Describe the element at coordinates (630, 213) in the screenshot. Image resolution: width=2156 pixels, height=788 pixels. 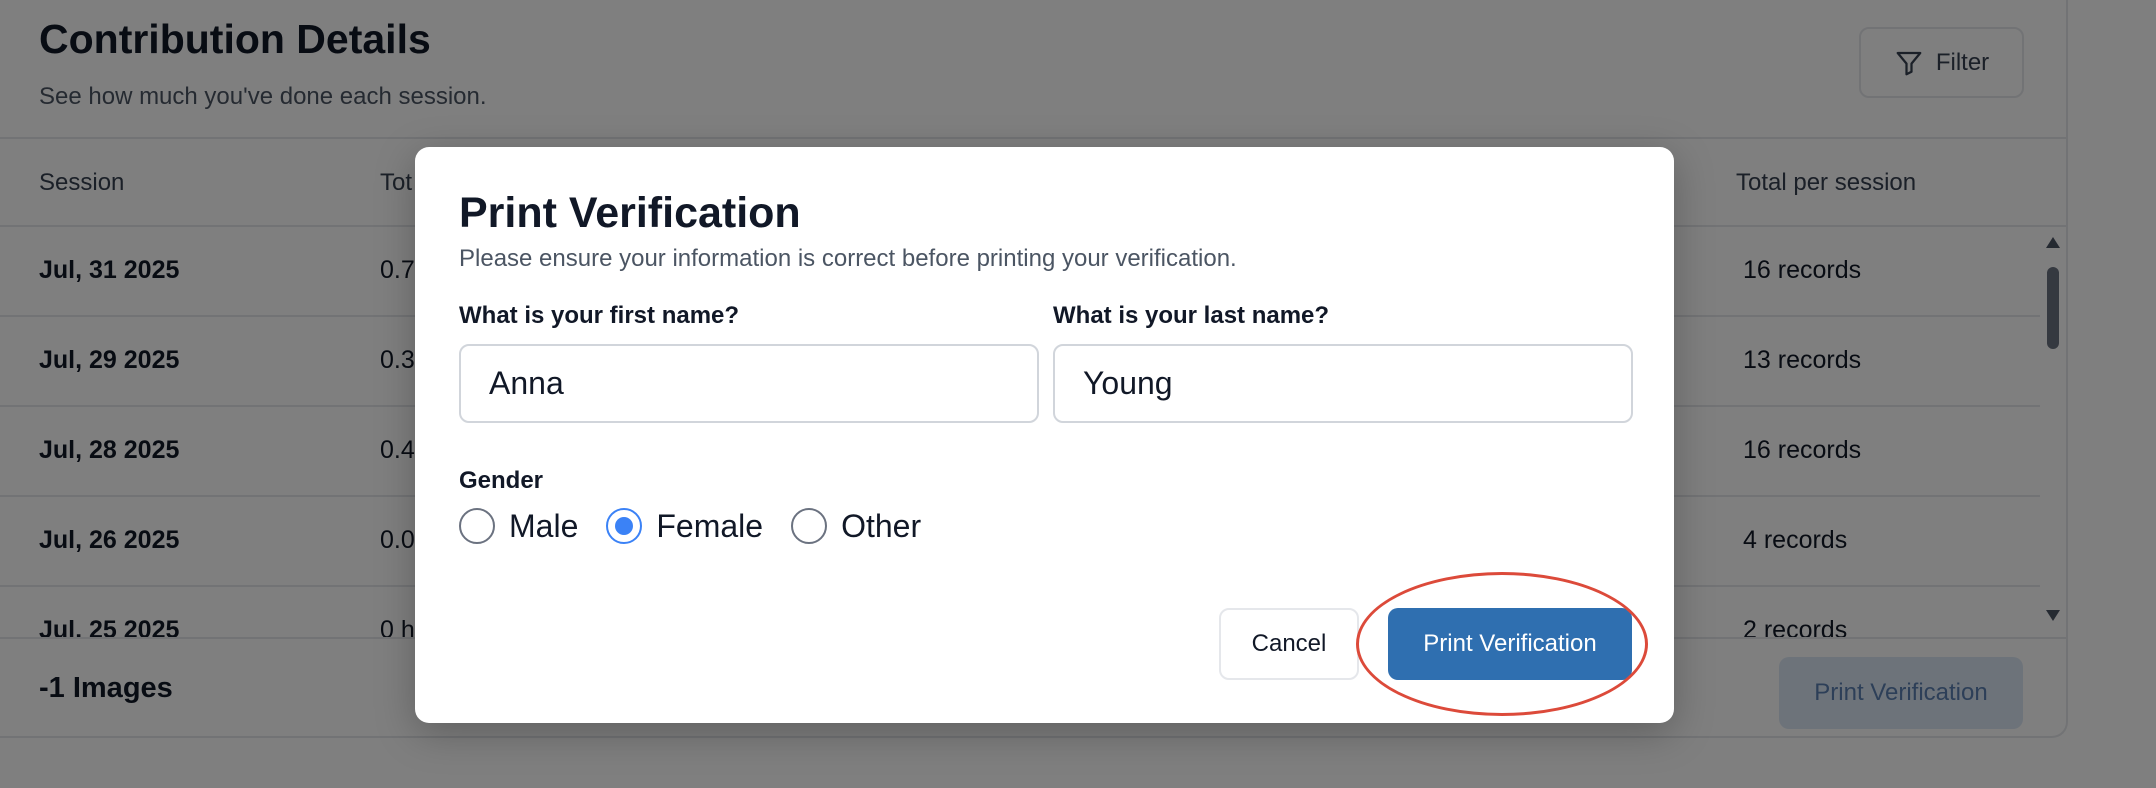
I see `dialog-title: Print Verification` at that location.